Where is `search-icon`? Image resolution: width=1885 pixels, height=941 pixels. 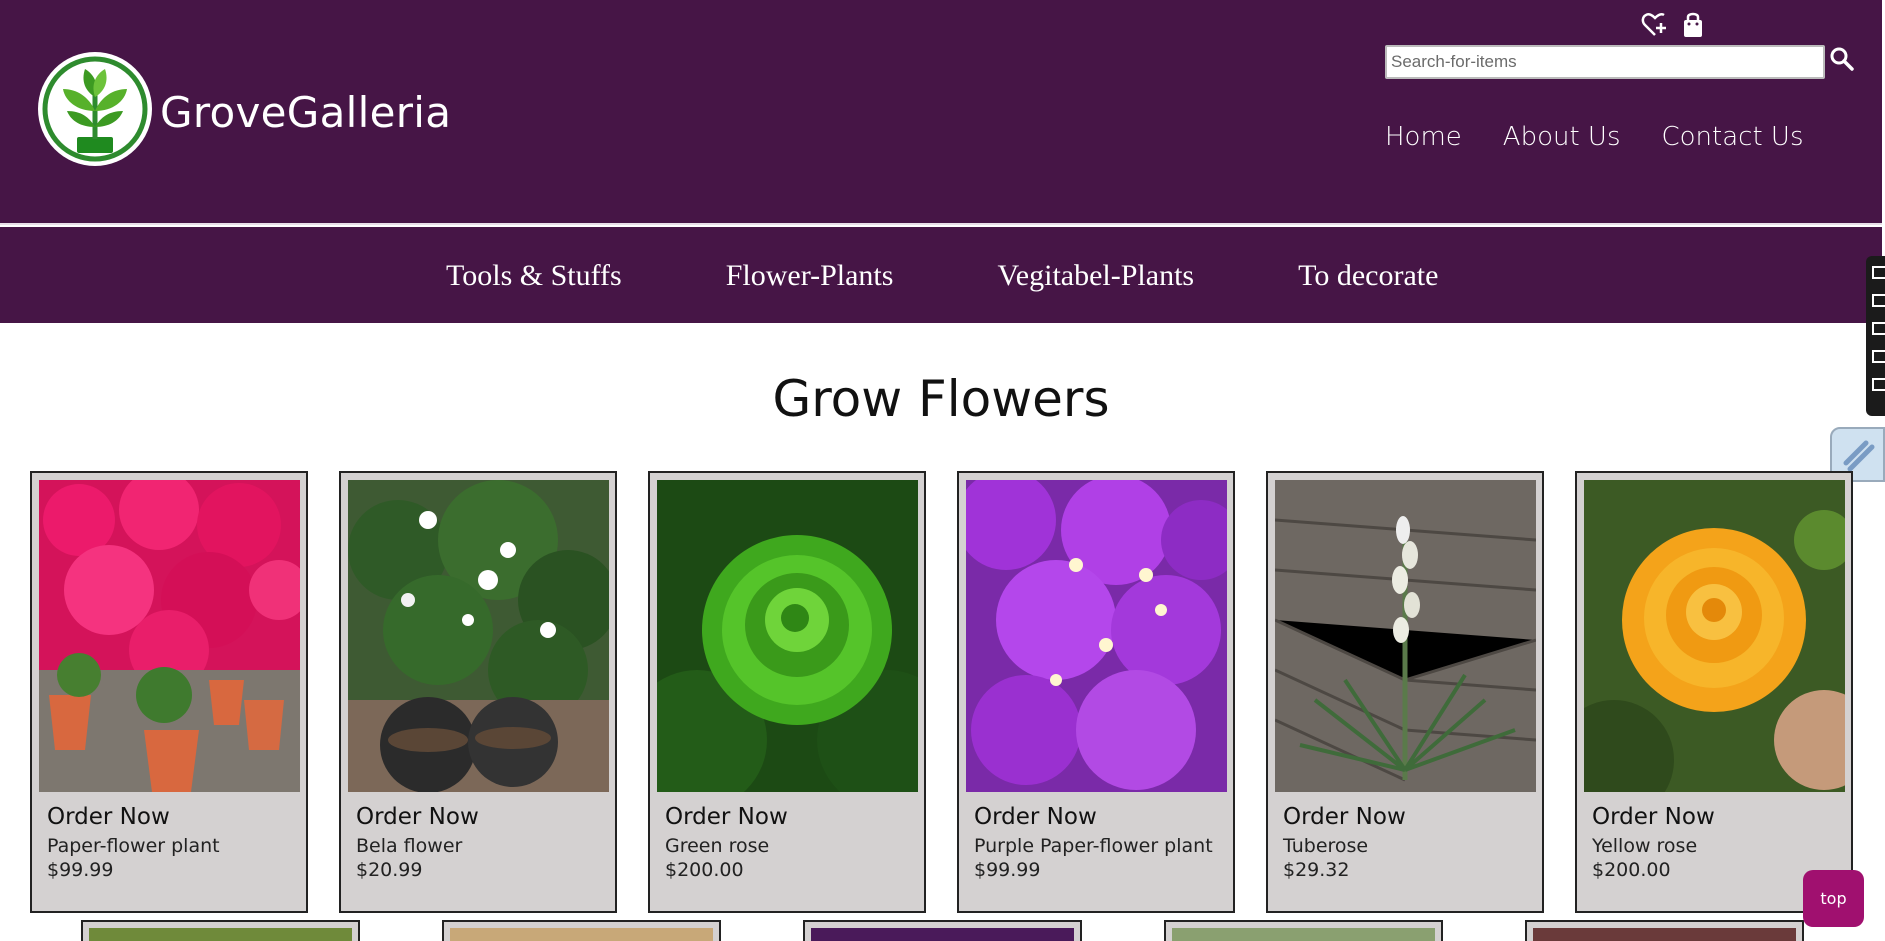
search-icon is located at coordinates (1842, 59).